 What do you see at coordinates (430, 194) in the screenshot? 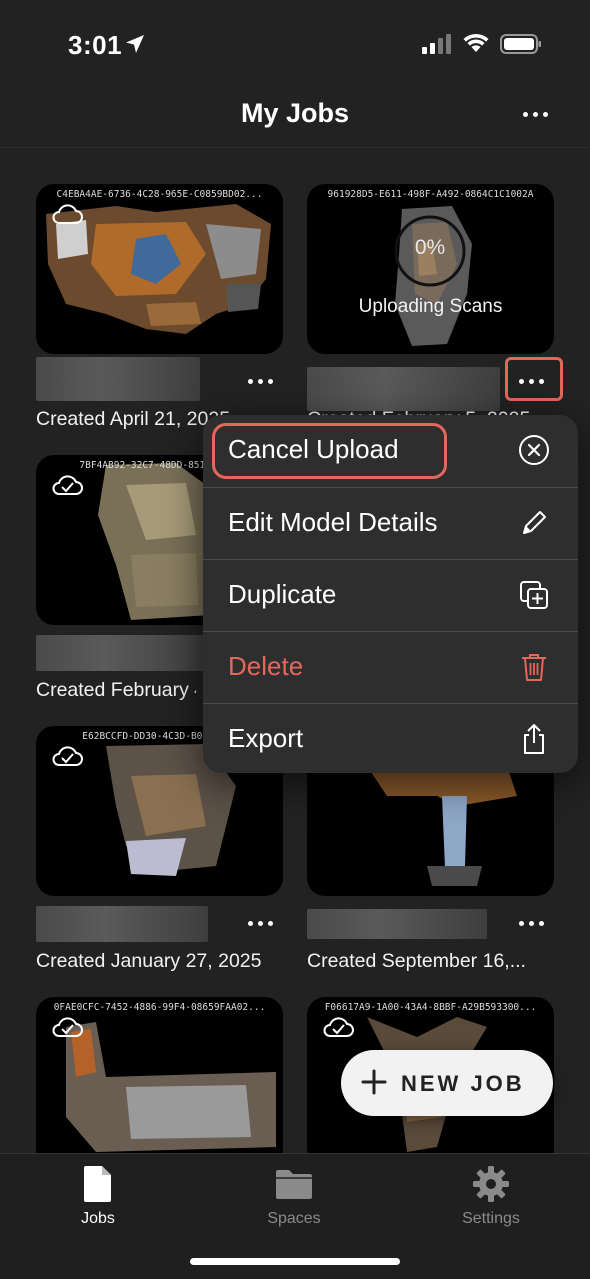
I see `job-id: 961928D5-E611-498F-A492-0864C1C1002A` at bounding box center [430, 194].